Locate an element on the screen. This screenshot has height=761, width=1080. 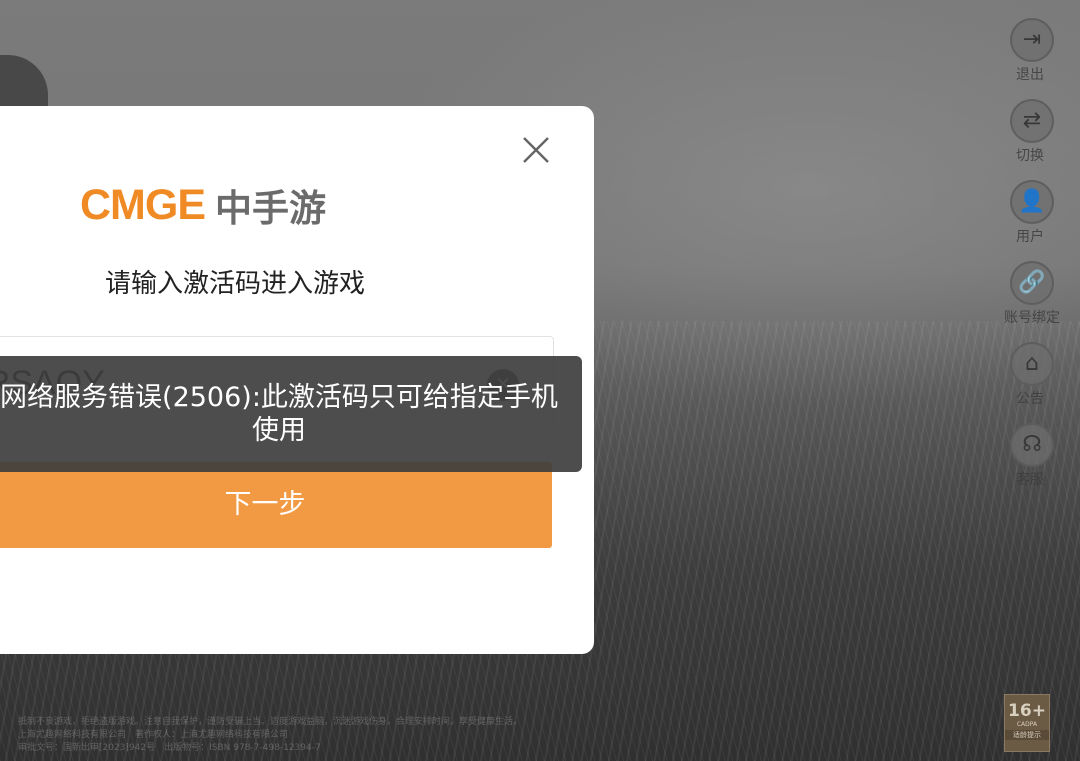
exit-icon: ⇥ is located at coordinates (1032, 40).